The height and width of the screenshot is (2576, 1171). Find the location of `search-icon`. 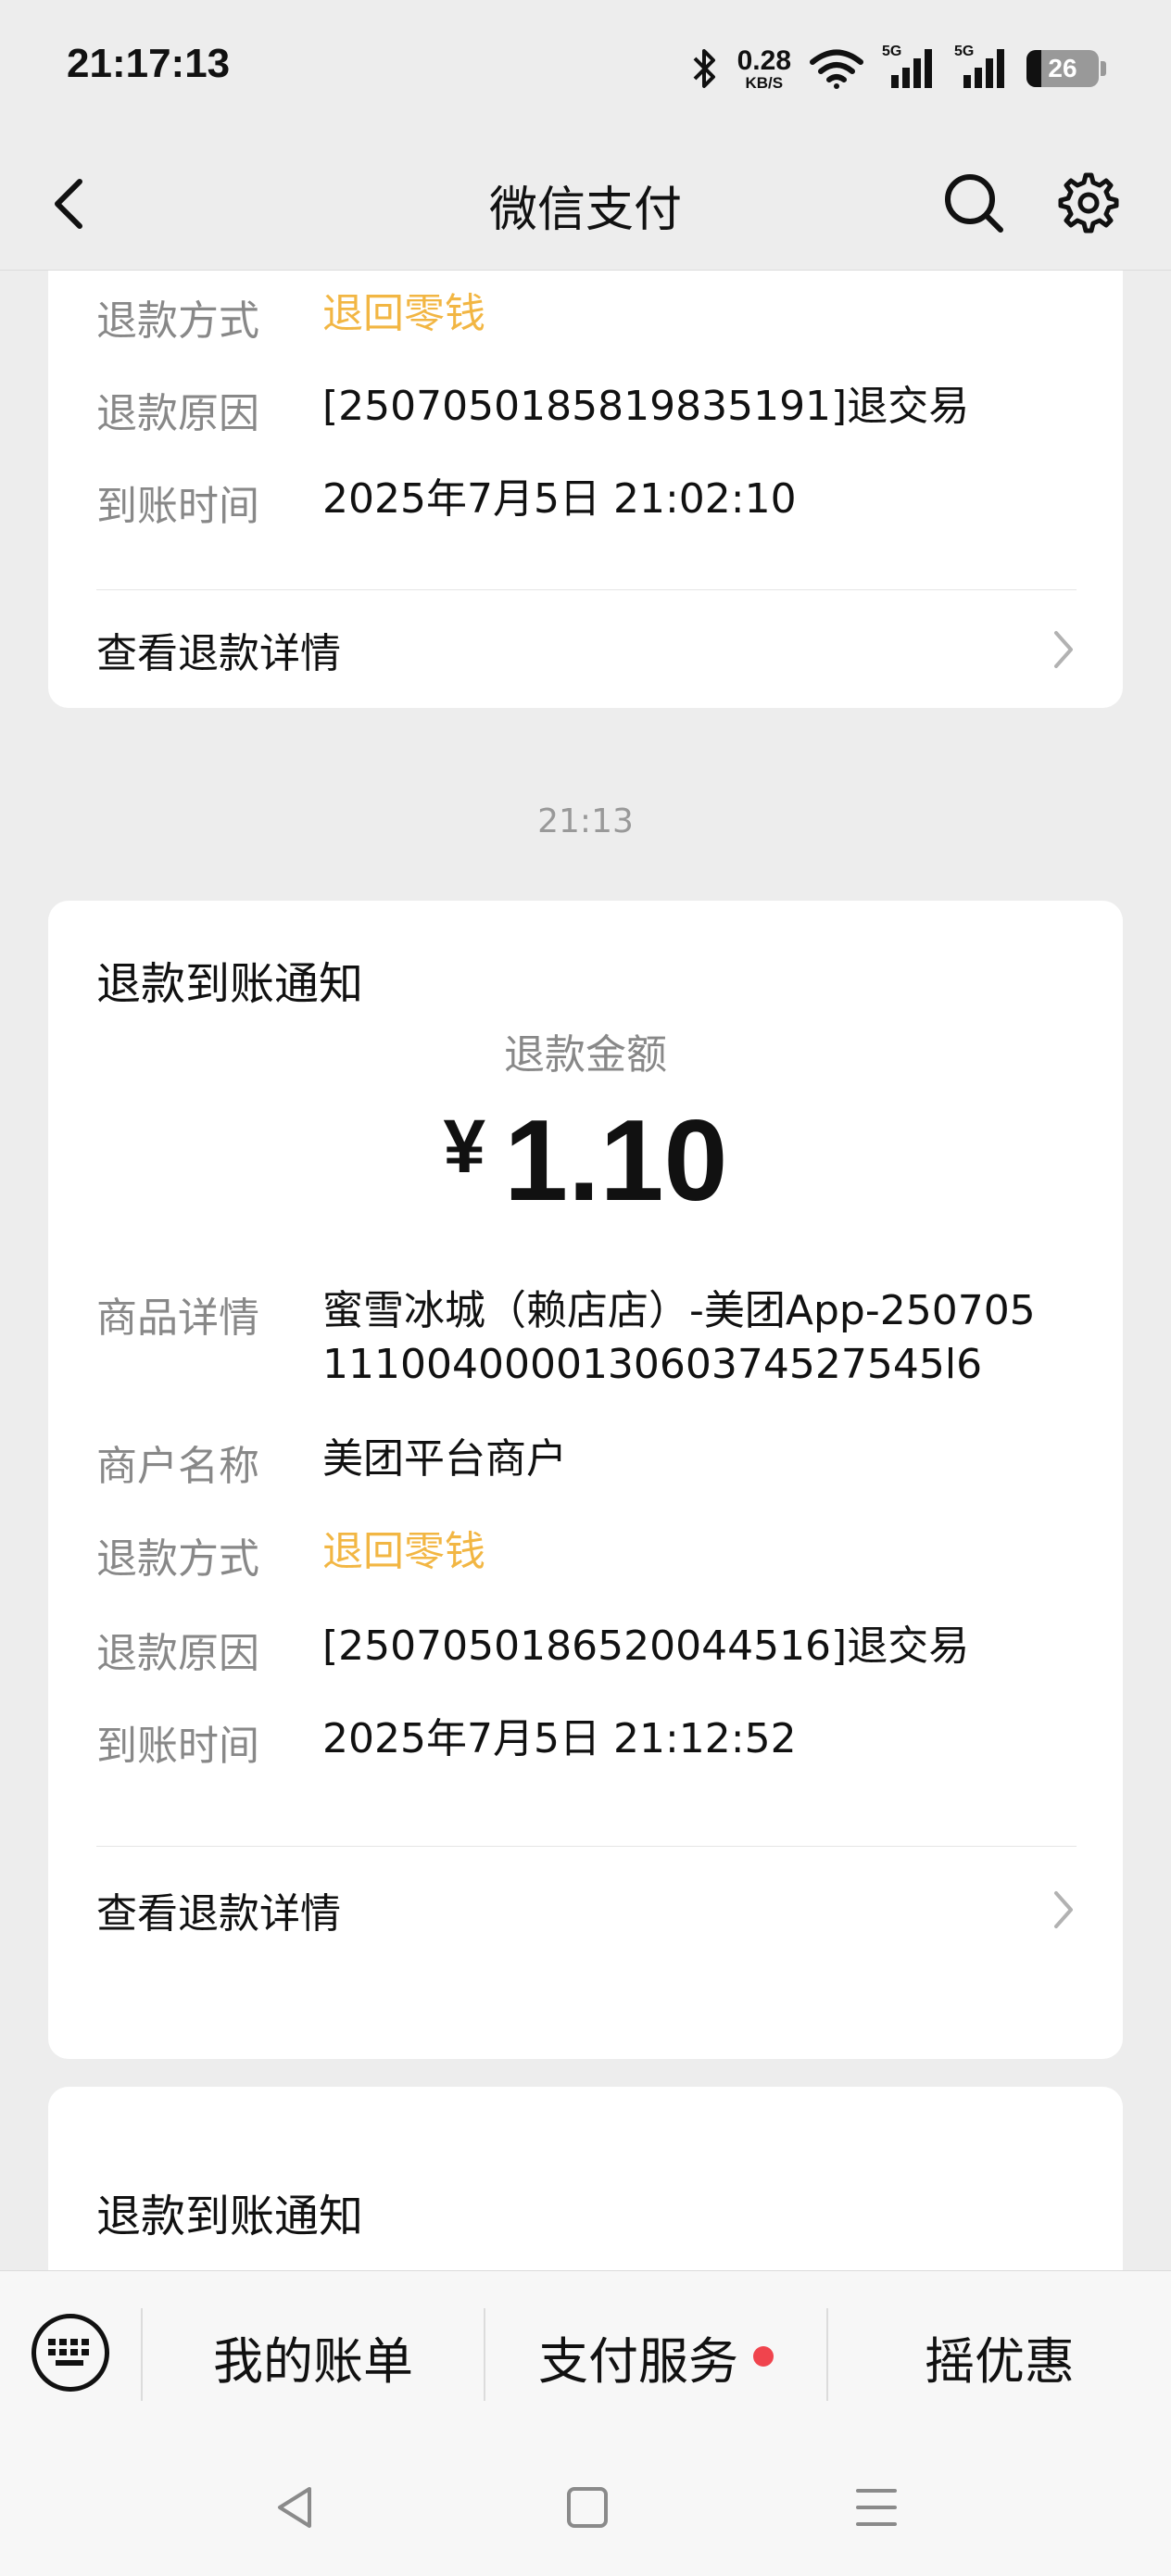

search-icon is located at coordinates (974, 202).